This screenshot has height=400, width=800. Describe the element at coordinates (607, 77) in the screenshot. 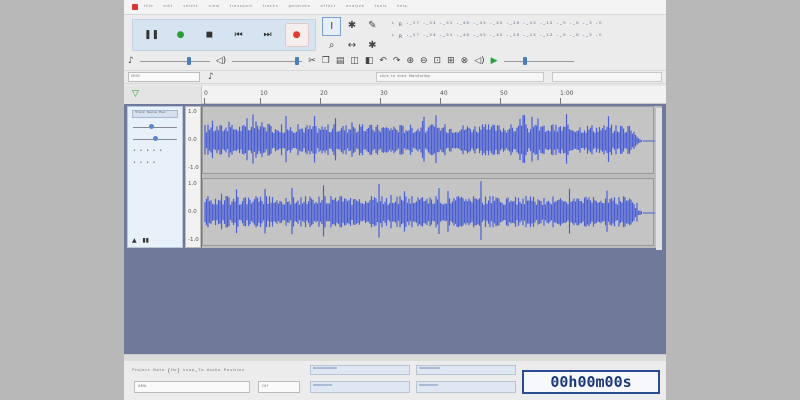

I see `playback-device-meter` at that location.